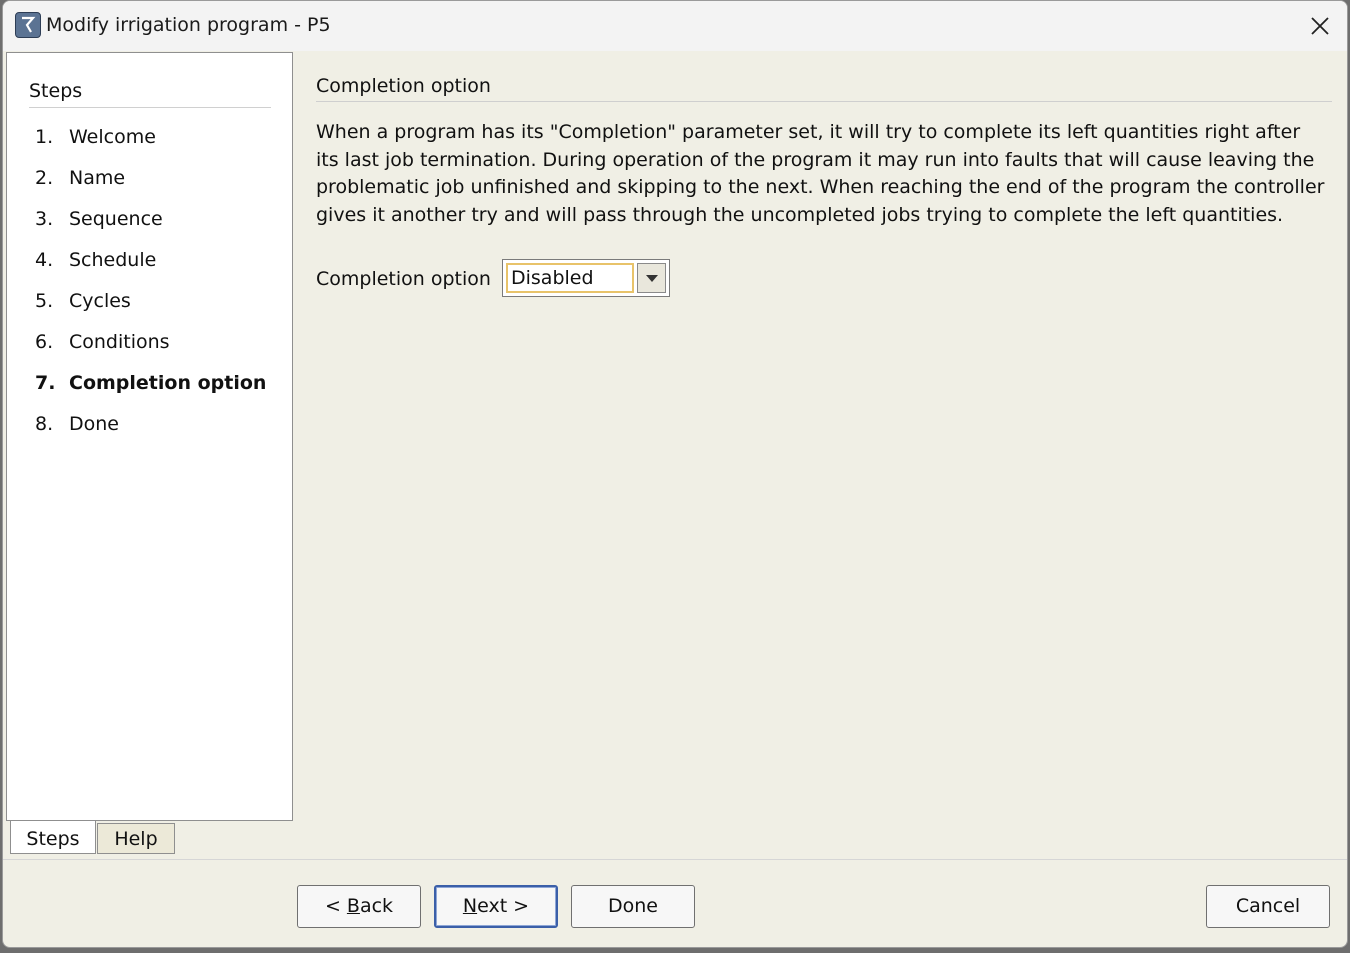  I want to click on back-button: < Back, so click(359, 906).